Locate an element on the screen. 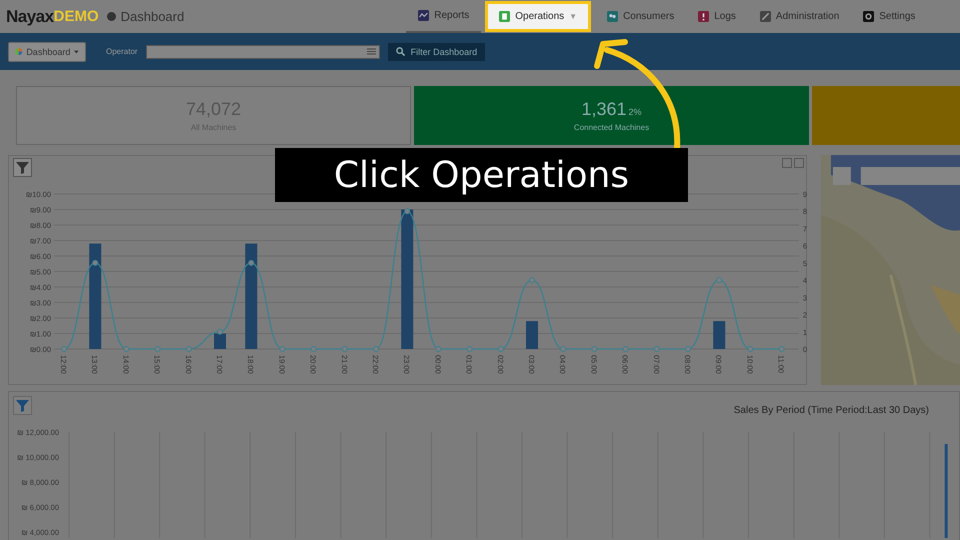 Image resolution: width=960 pixels, height=540 pixels. pie-icon is located at coordinates (18, 51).